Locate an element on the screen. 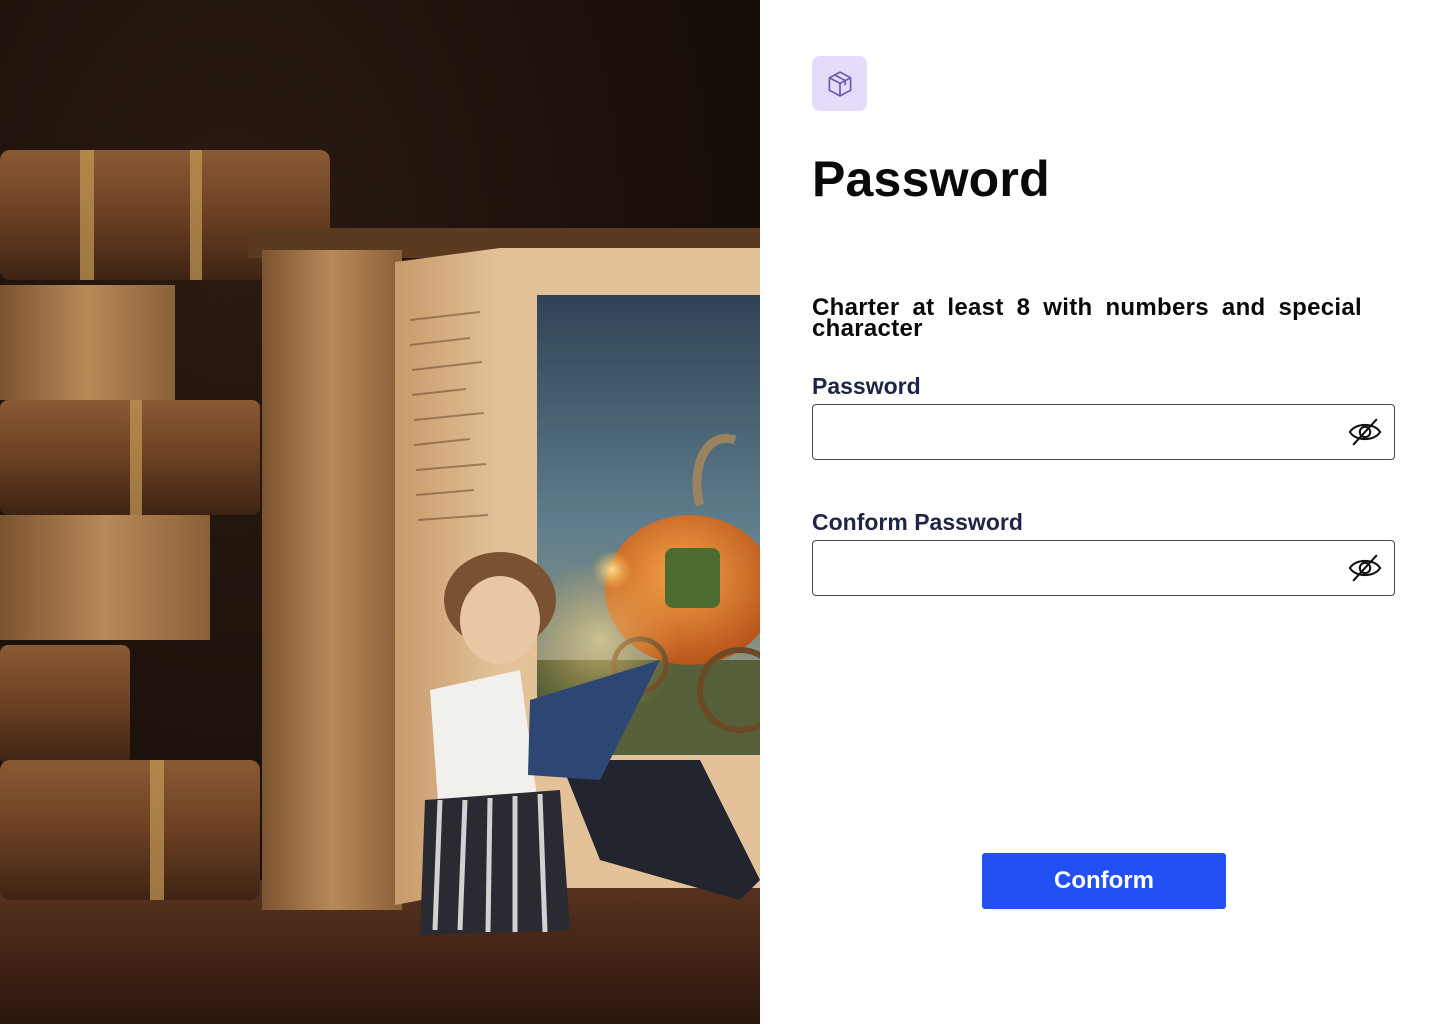 The height and width of the screenshot is (1024, 1440). confirm-password-label: Conform Password is located at coordinates (917, 522).